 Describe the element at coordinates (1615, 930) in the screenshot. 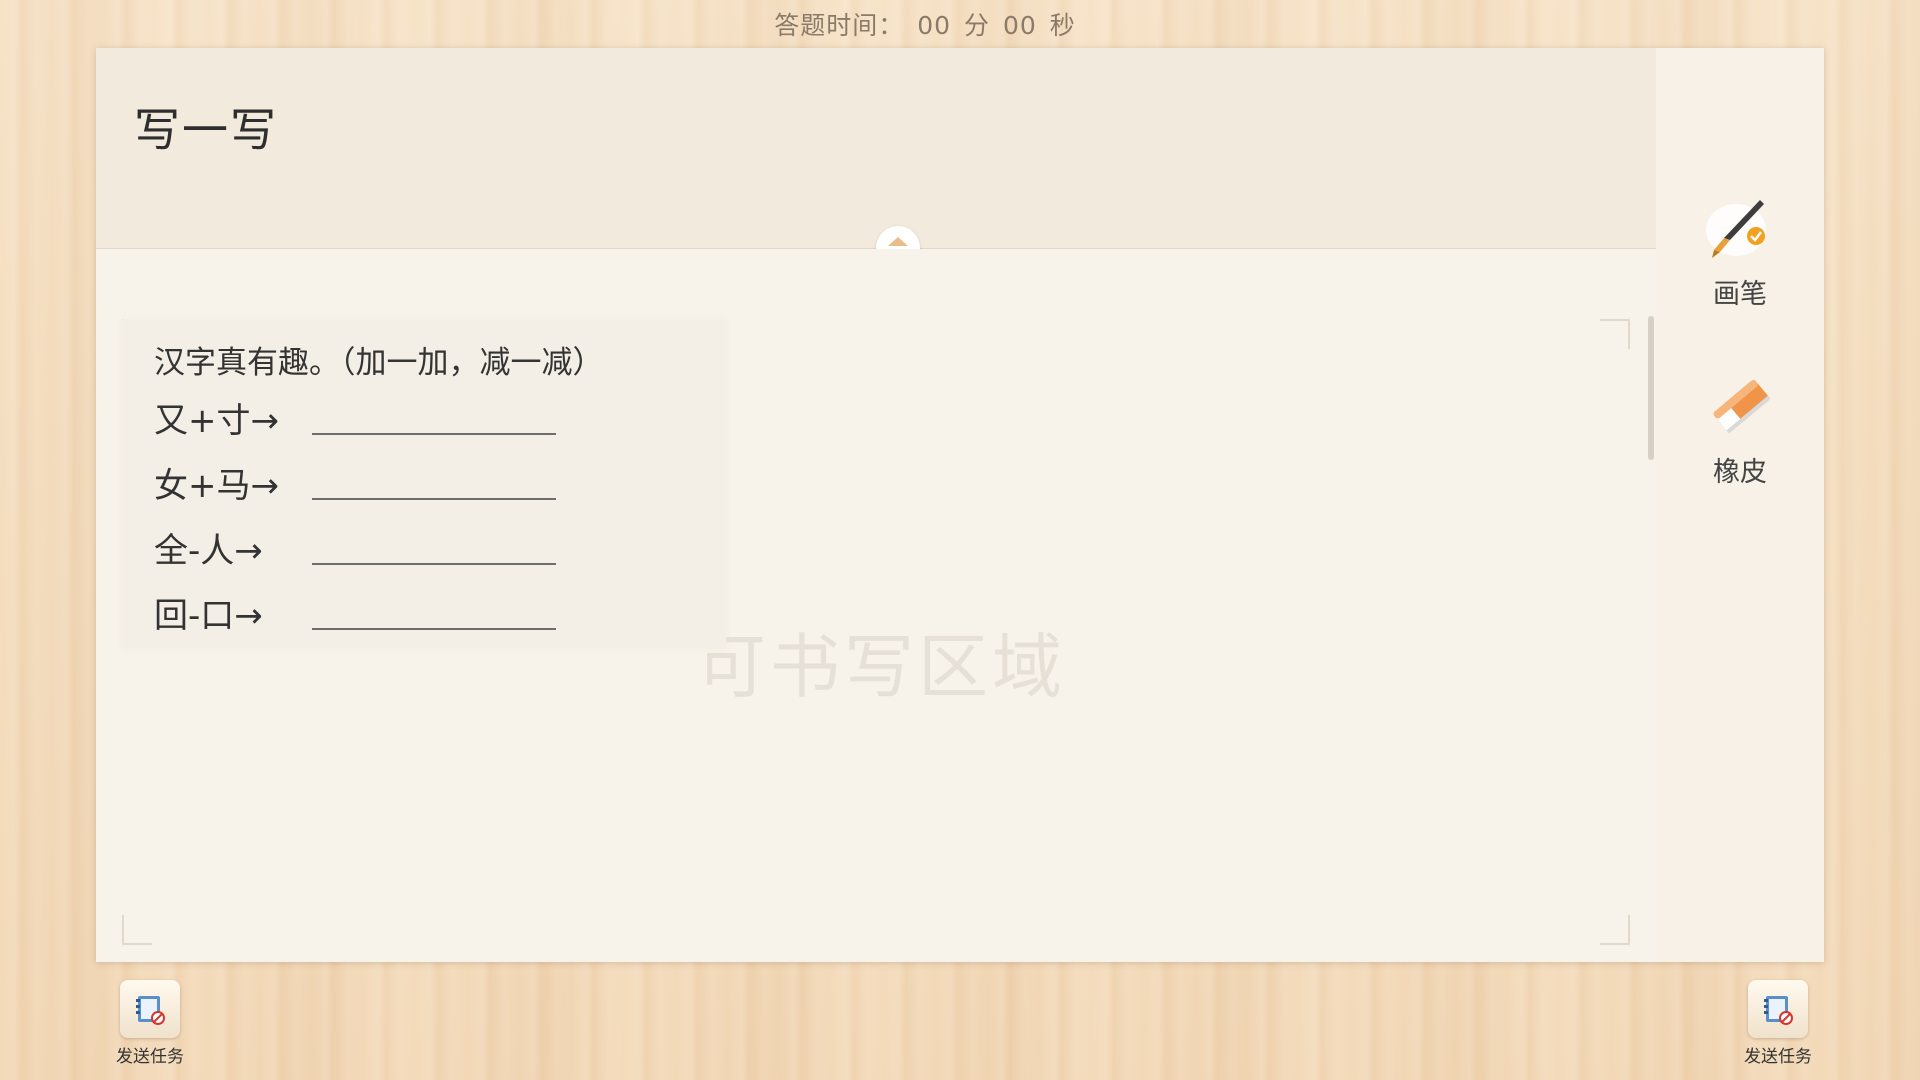

I see `area-corner-bottom-right` at that location.